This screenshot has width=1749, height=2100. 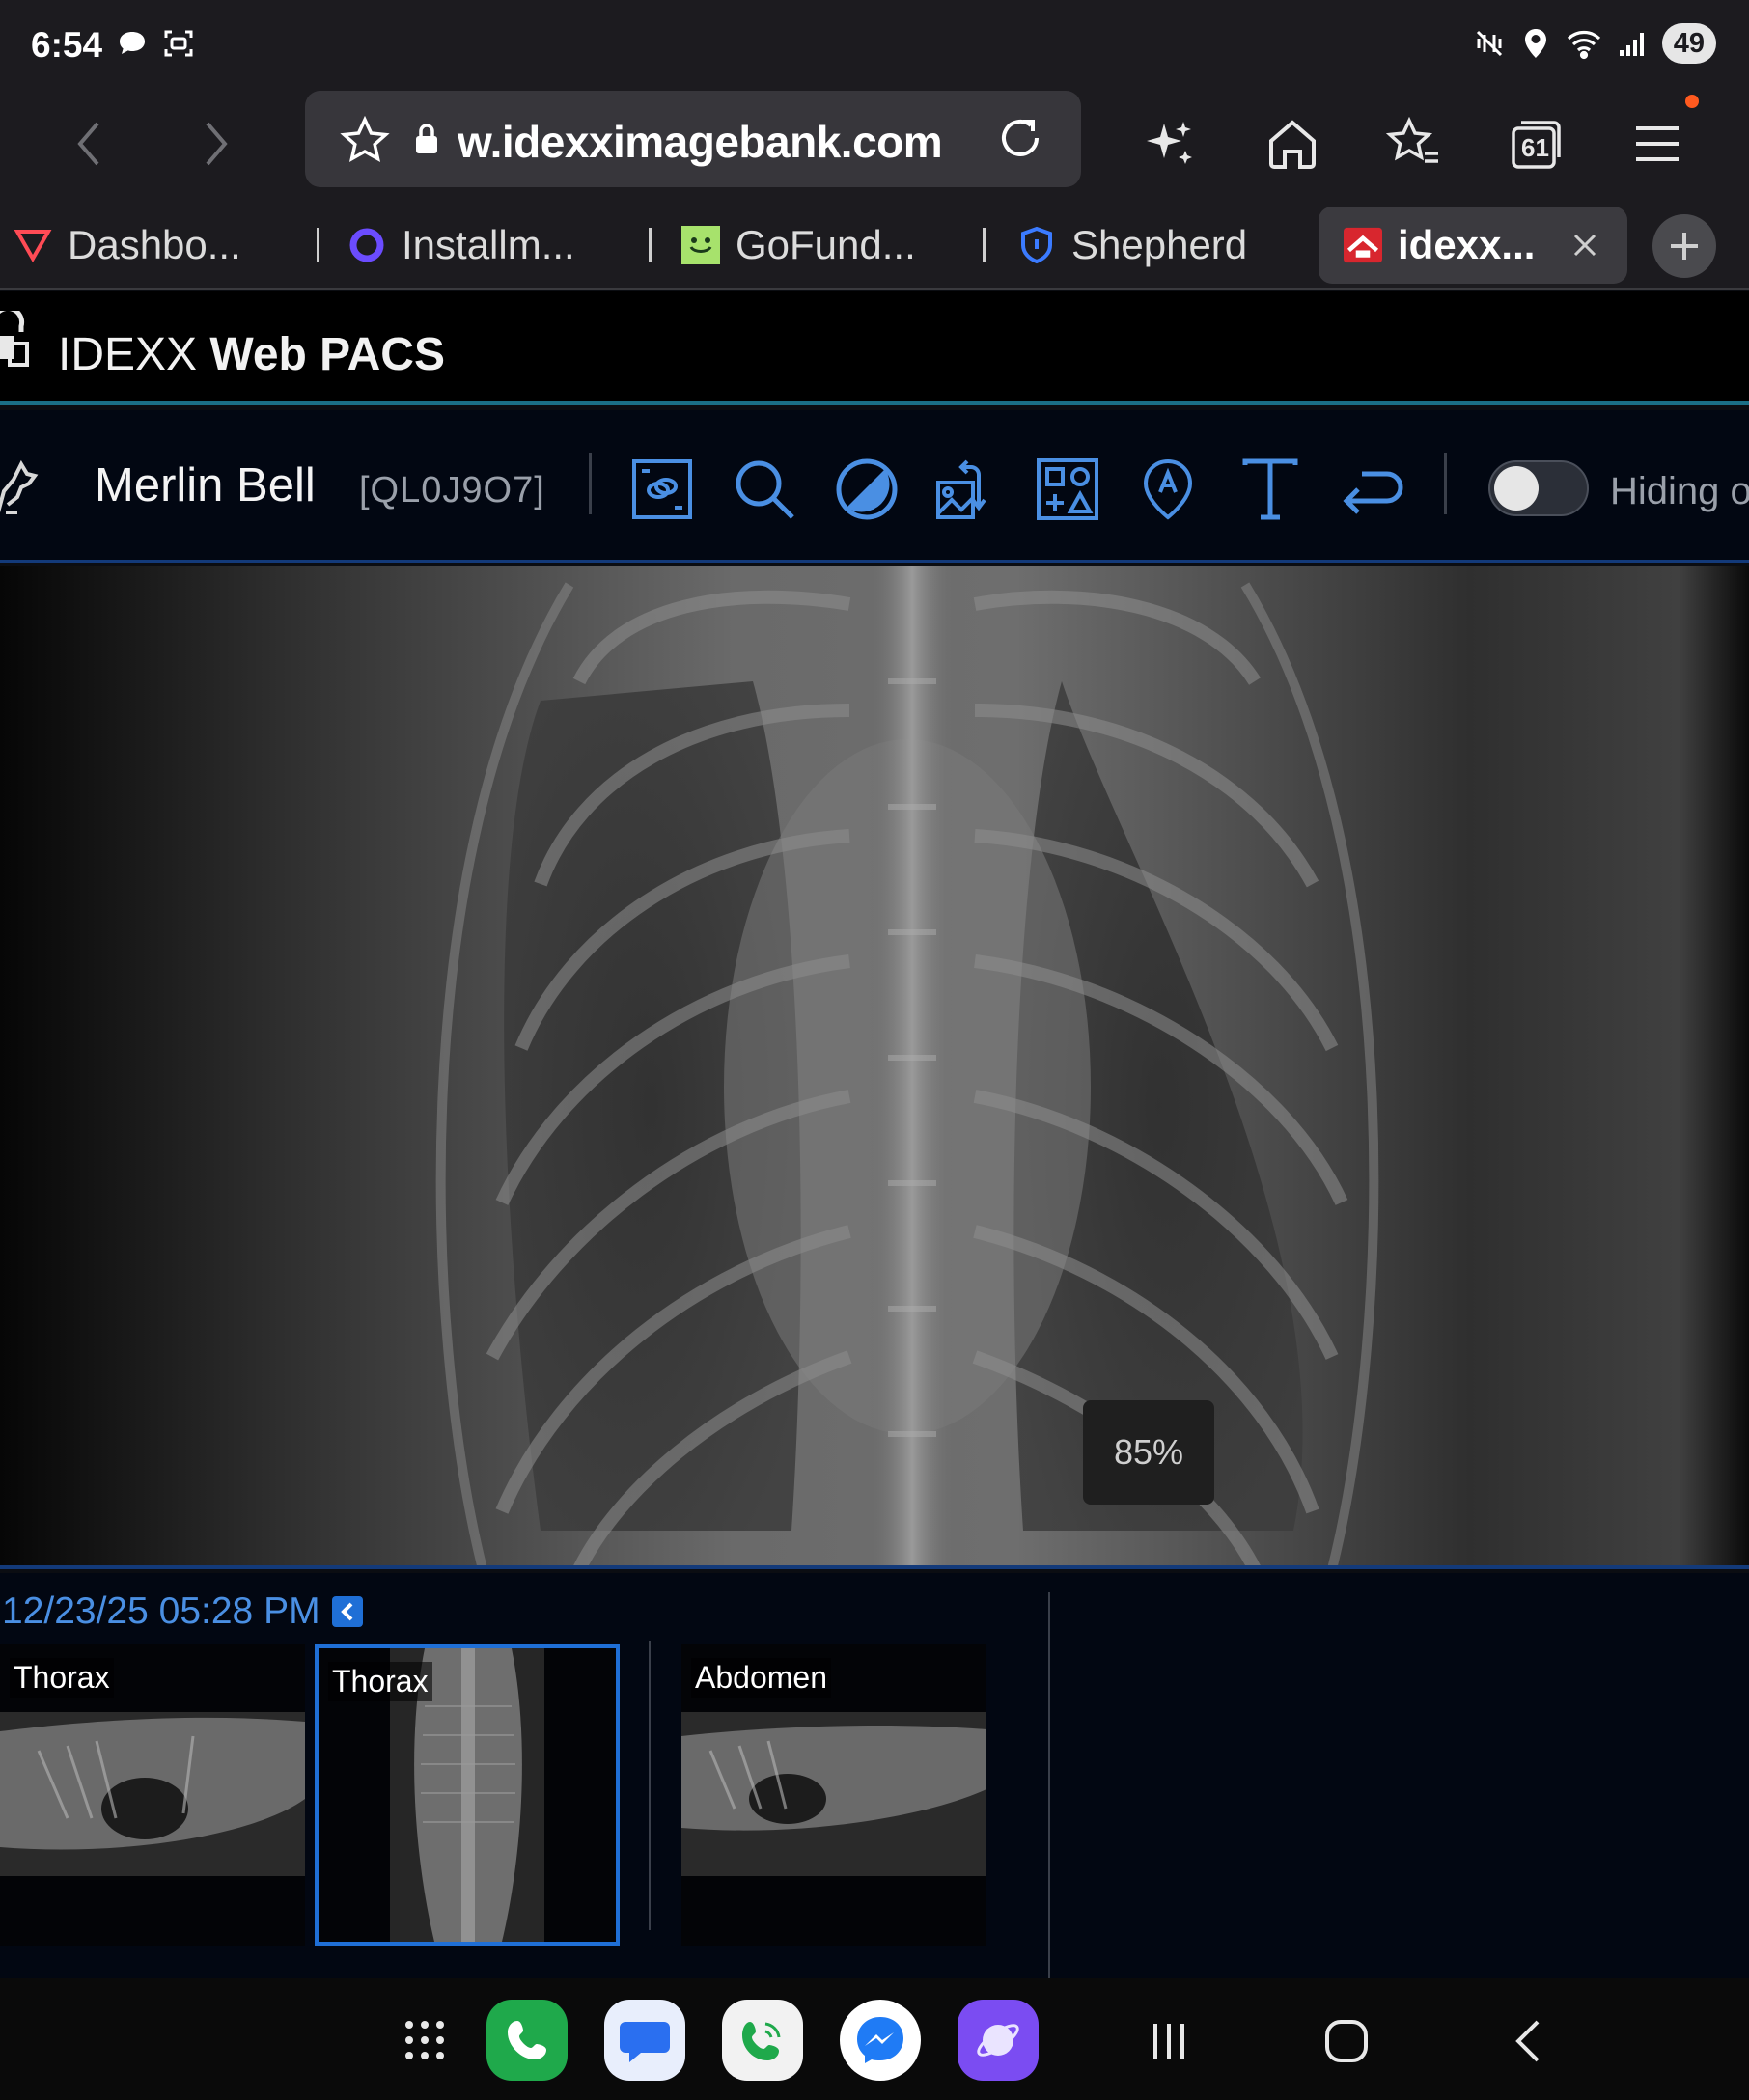 What do you see at coordinates (33, 245) in the screenshot?
I see `triangle-favicon-icon` at bounding box center [33, 245].